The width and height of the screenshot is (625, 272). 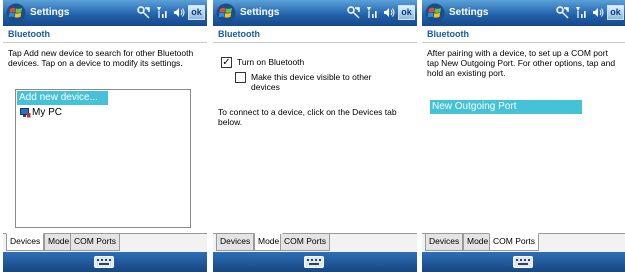 What do you see at coordinates (506, 107) in the screenshot?
I see `new-outgoing-port-item: New Outgoing Port` at bounding box center [506, 107].